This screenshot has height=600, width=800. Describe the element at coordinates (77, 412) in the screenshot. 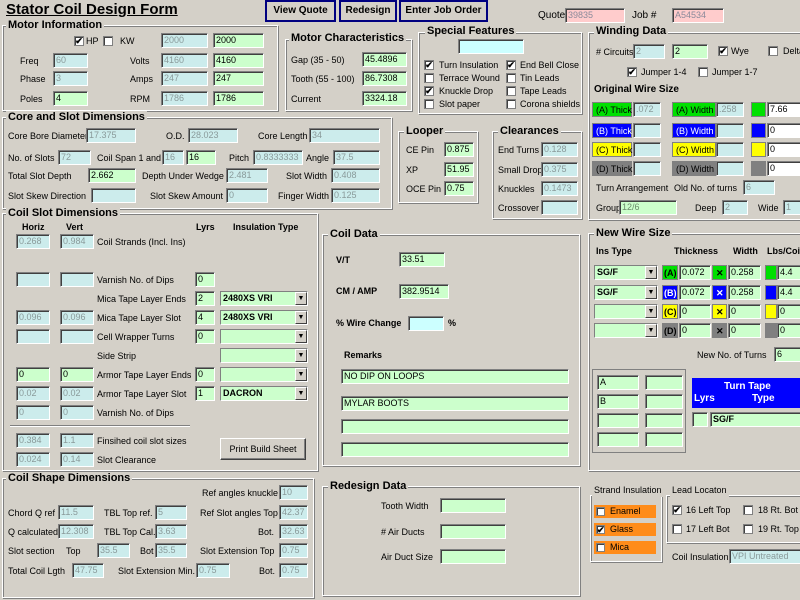

I see `varnish2-vert-field: 0` at that location.